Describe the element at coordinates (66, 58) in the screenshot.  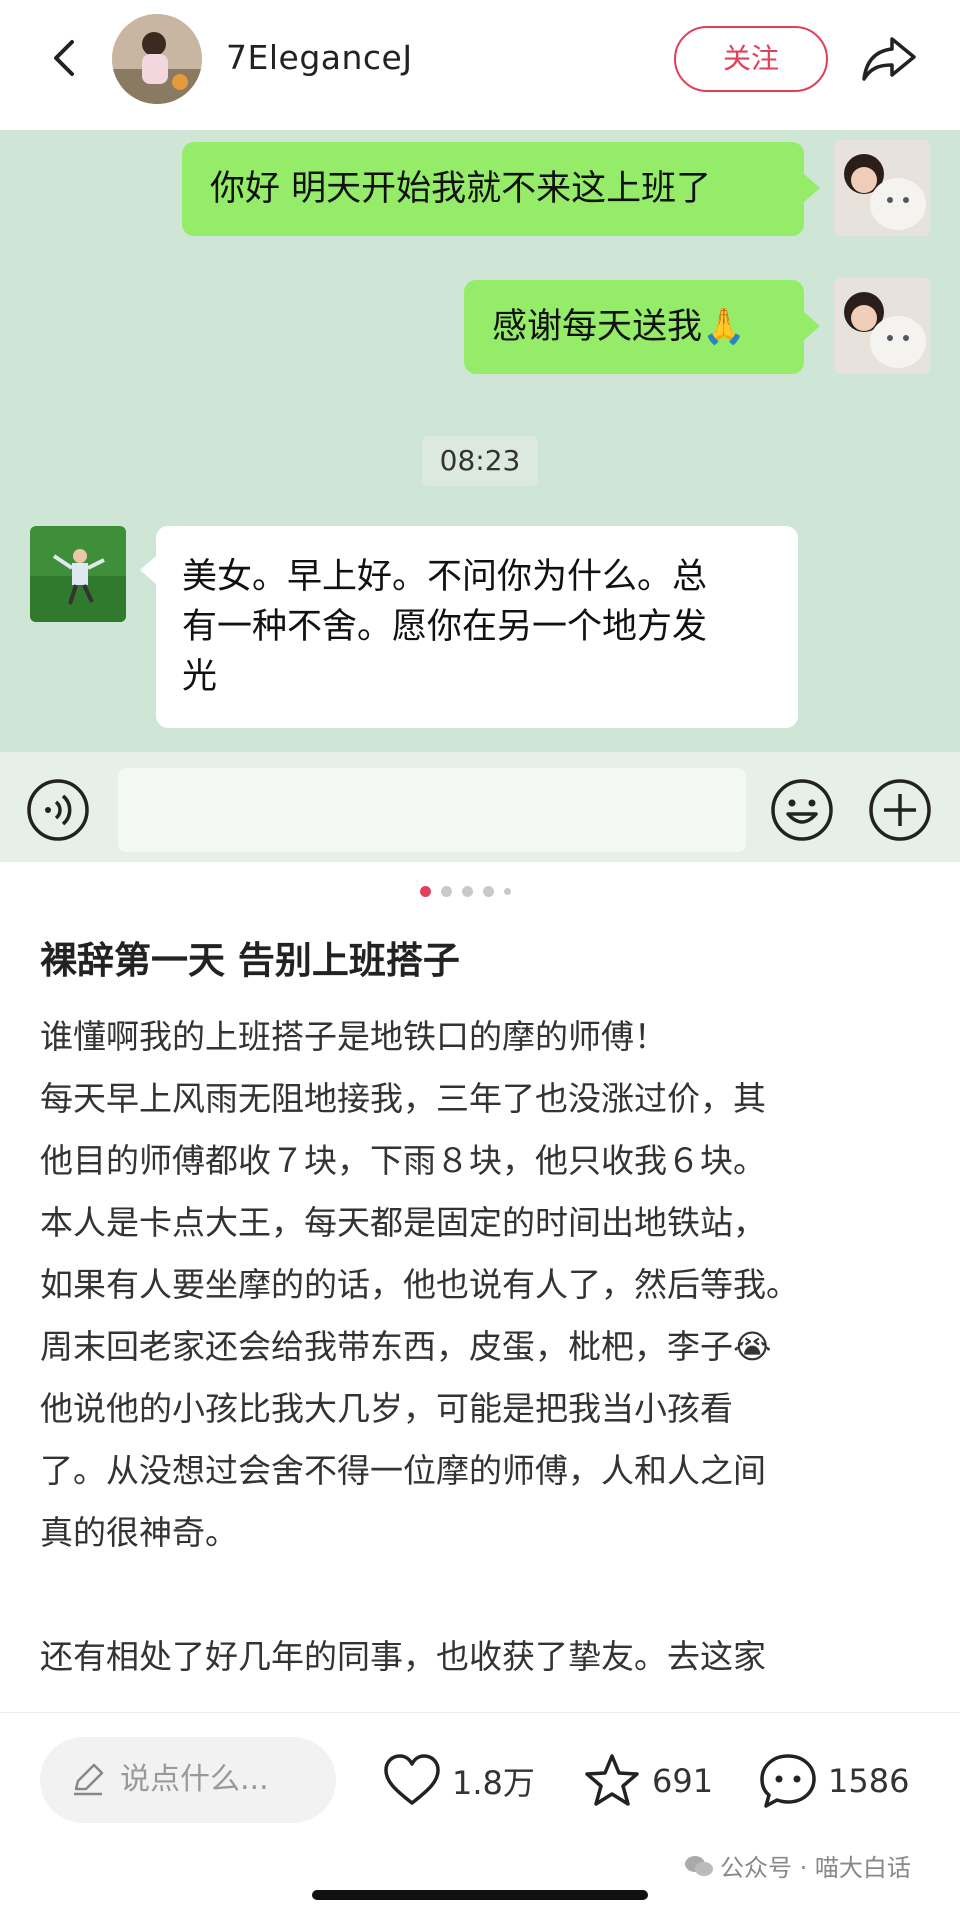
I see `back-arrow-icon` at that location.